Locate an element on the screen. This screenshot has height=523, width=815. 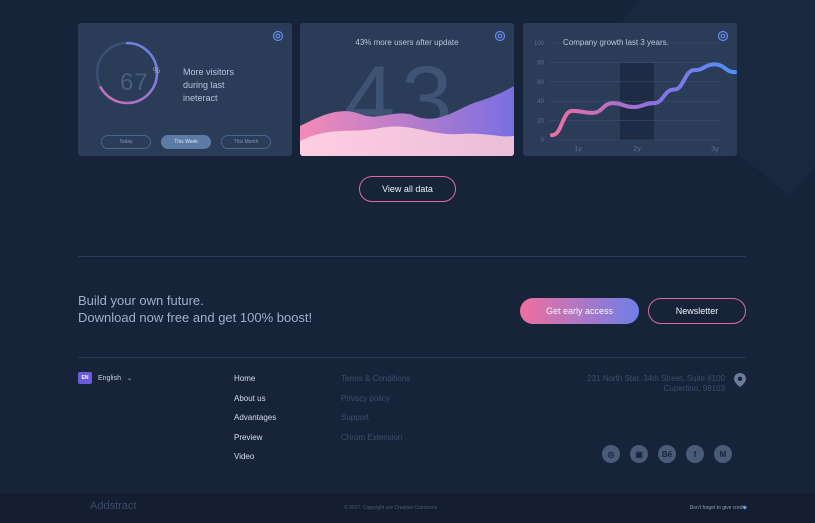
period-selector: Today This Week This Month is located at coordinates (186, 142).